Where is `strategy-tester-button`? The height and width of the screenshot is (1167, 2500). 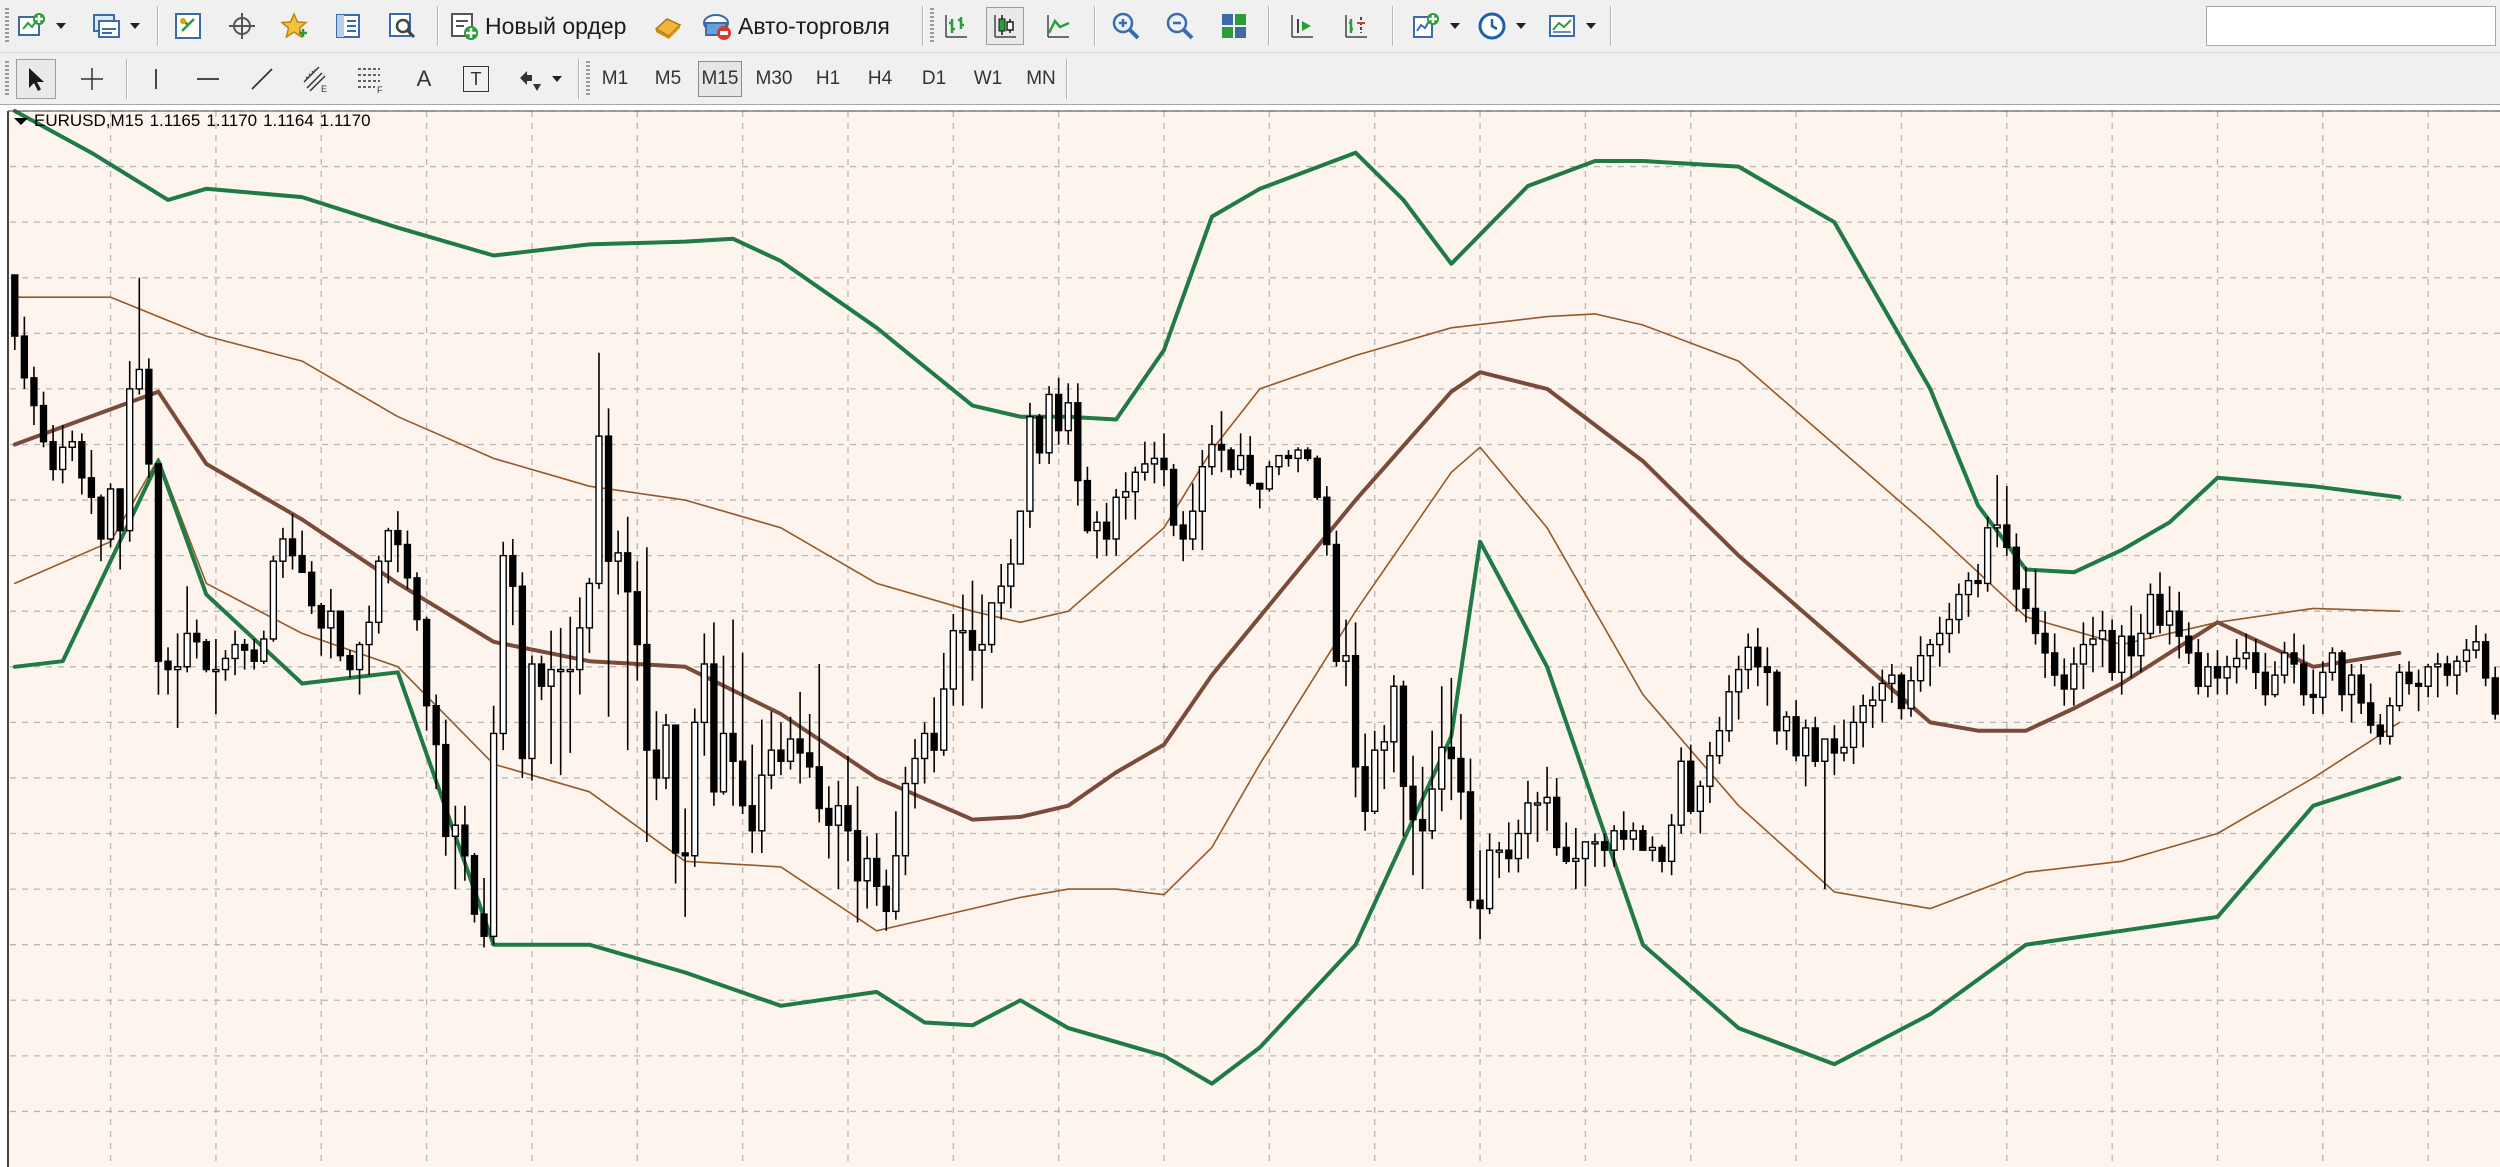
strategy-tester-button is located at coordinates (402, 26).